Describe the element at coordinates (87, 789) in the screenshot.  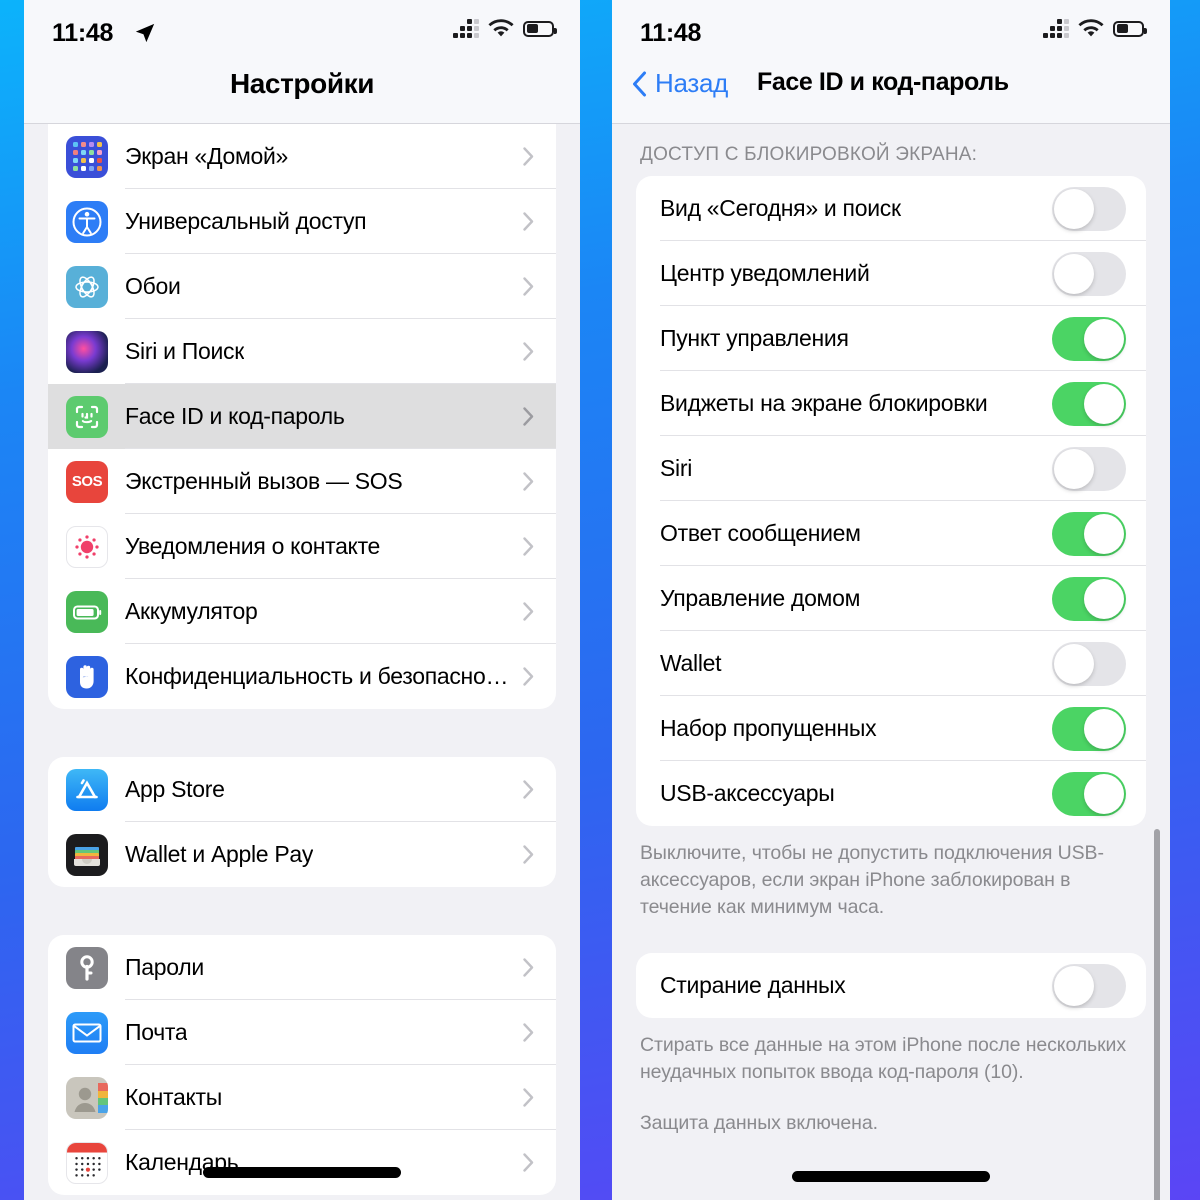
I see `app-store-icon` at that location.